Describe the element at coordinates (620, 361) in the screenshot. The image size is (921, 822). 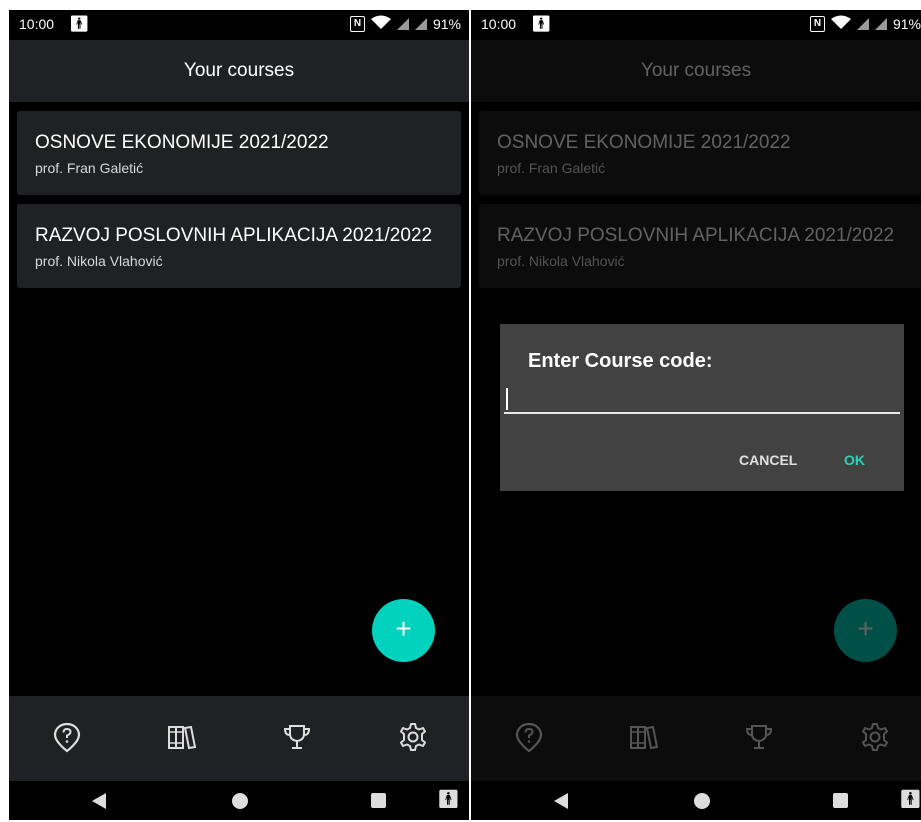
I see `dialog-title: Enter Course code:` at that location.